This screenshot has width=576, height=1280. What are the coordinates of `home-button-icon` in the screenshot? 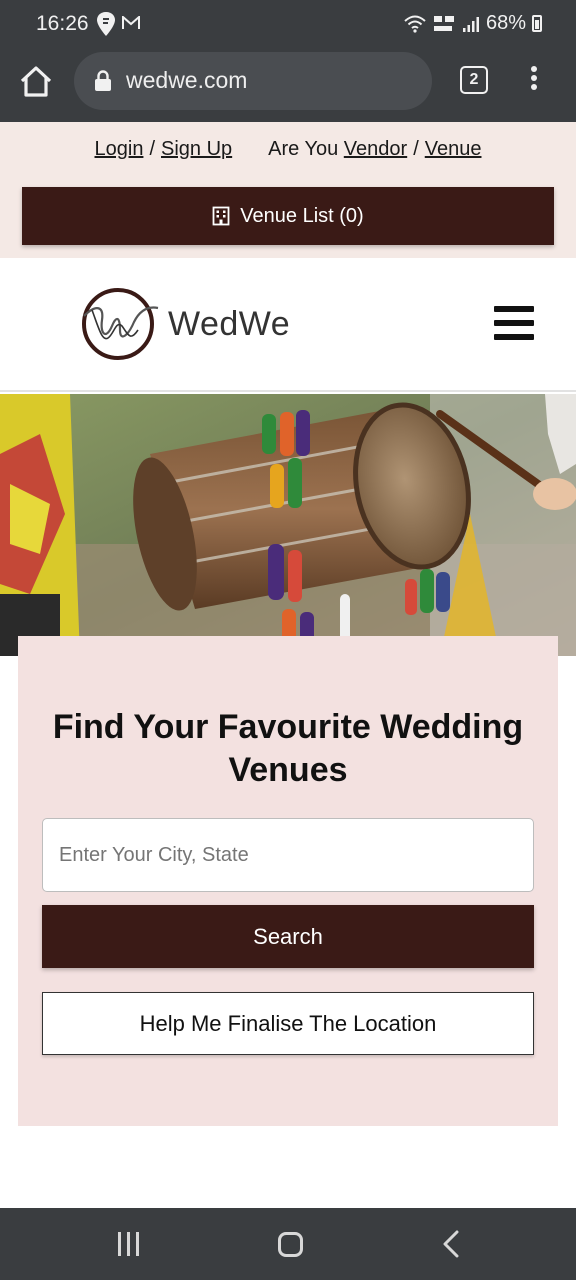 It's located at (290, 1244).